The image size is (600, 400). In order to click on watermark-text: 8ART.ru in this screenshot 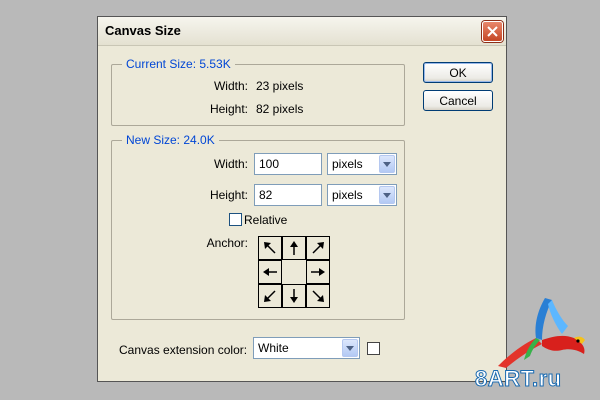, I will do `click(518, 379)`.